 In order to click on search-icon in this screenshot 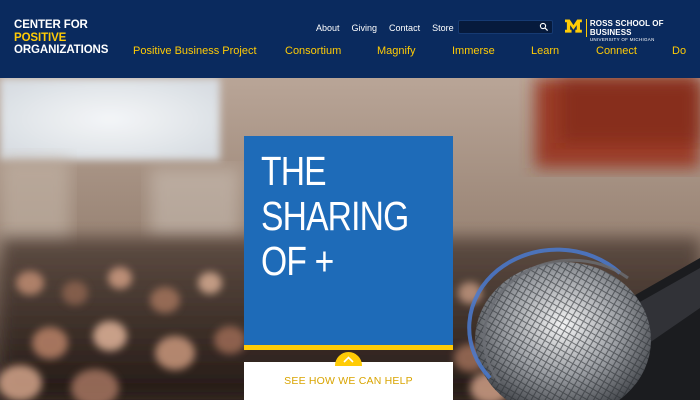, I will do `click(544, 27)`.